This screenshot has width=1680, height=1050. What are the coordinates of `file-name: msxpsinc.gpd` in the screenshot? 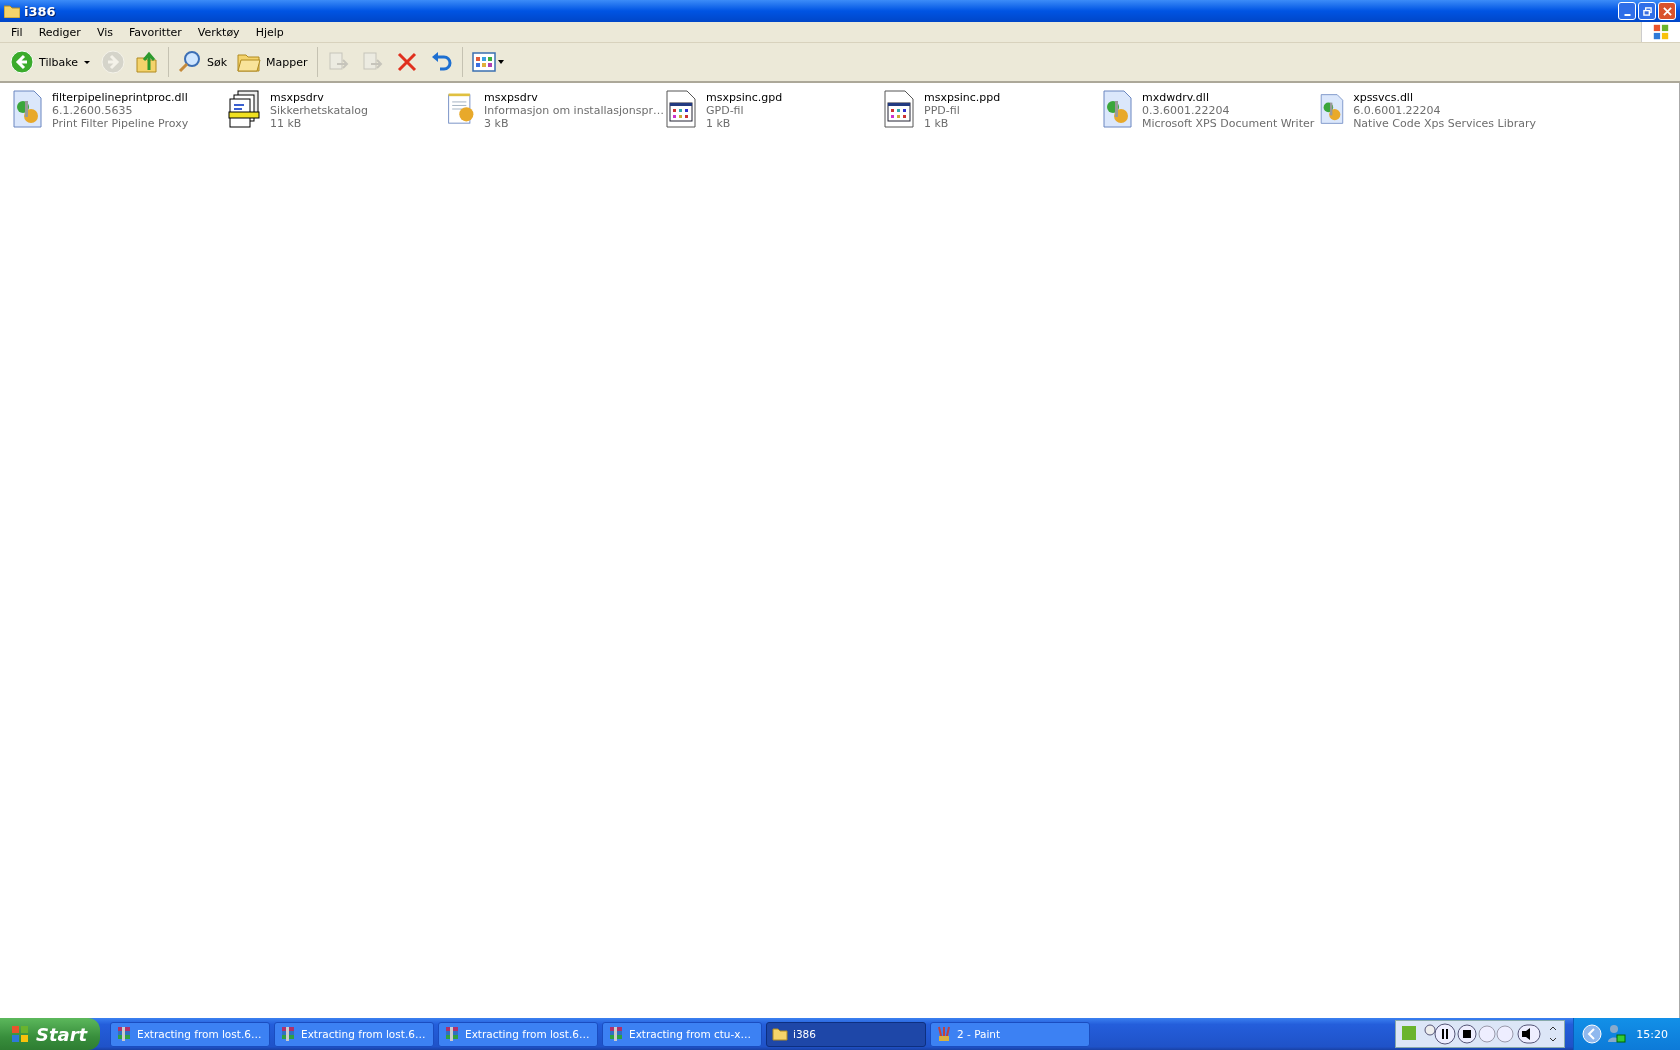 It's located at (744, 97).